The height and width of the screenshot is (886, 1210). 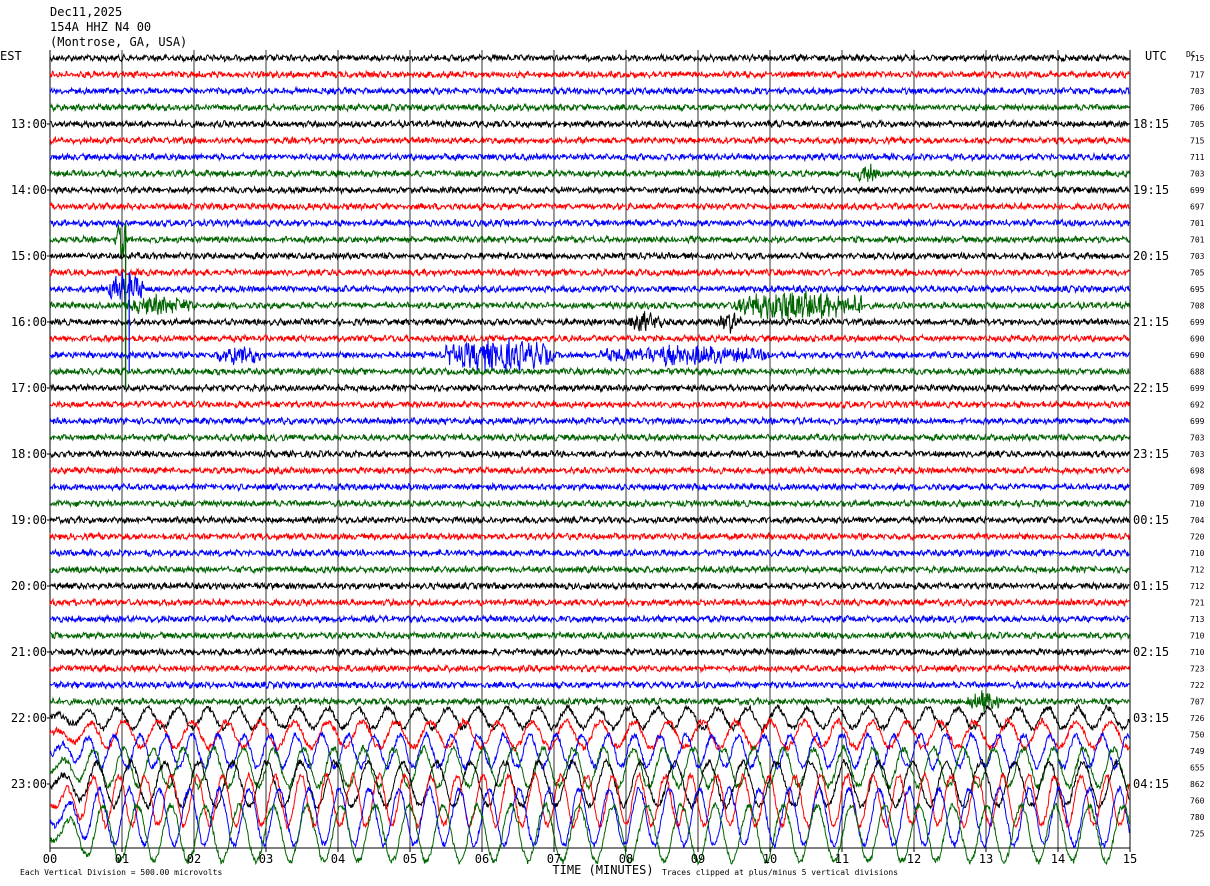 I want to click on y-left-label: 23:00, so click(x=29, y=784).